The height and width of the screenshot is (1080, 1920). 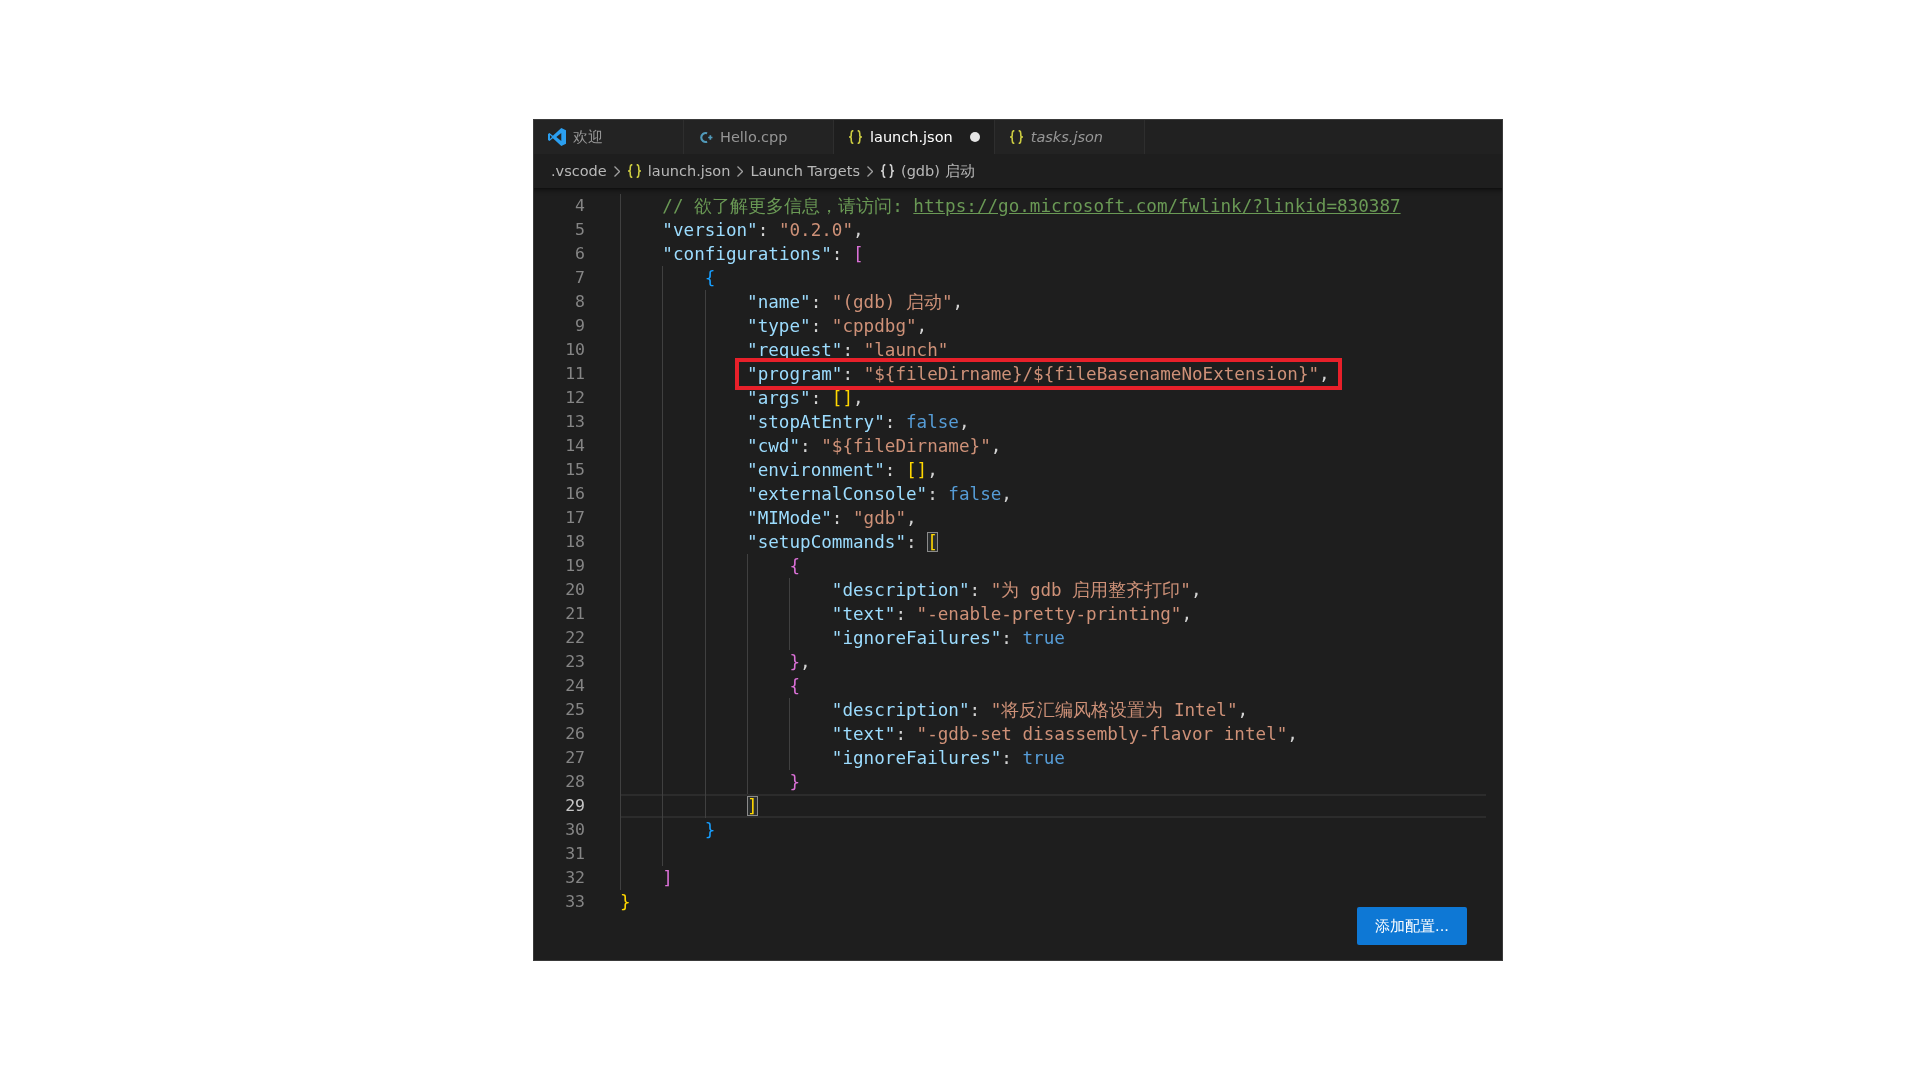 I want to click on line-number: 19, so click(x=574, y=566).